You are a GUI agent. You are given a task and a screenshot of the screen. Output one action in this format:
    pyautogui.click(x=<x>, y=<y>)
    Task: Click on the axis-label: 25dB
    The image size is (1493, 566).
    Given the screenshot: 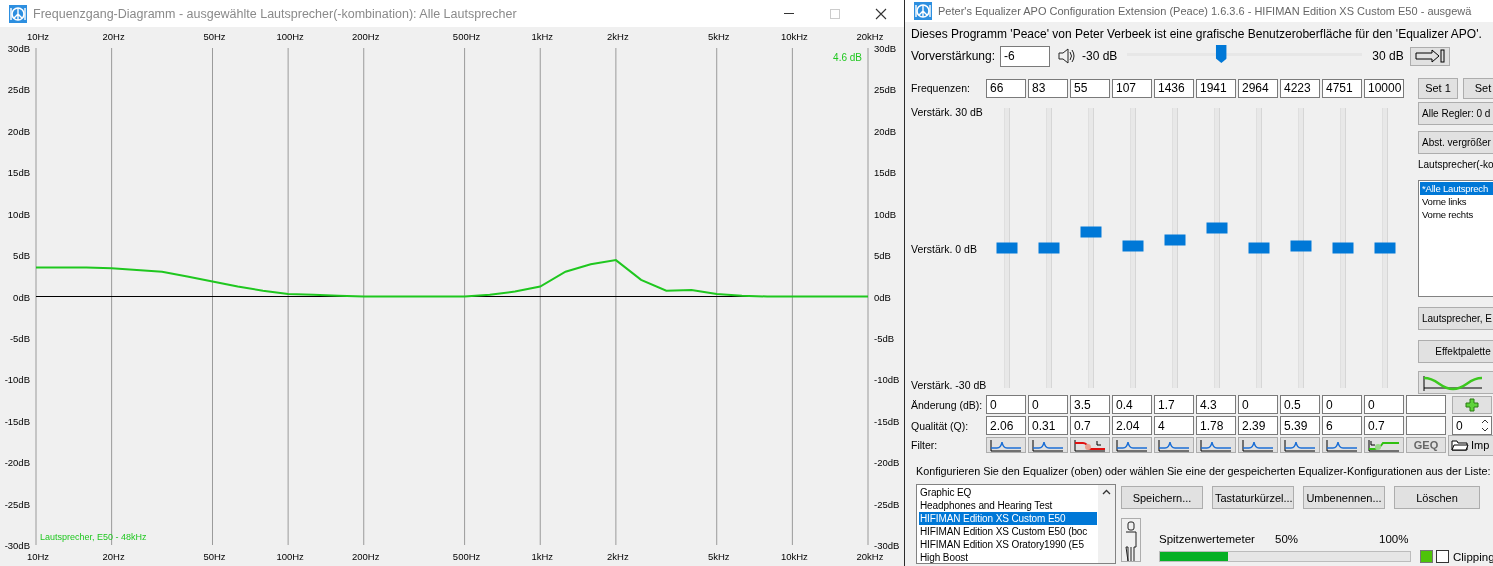 What is the action you would take?
    pyautogui.click(x=18, y=90)
    